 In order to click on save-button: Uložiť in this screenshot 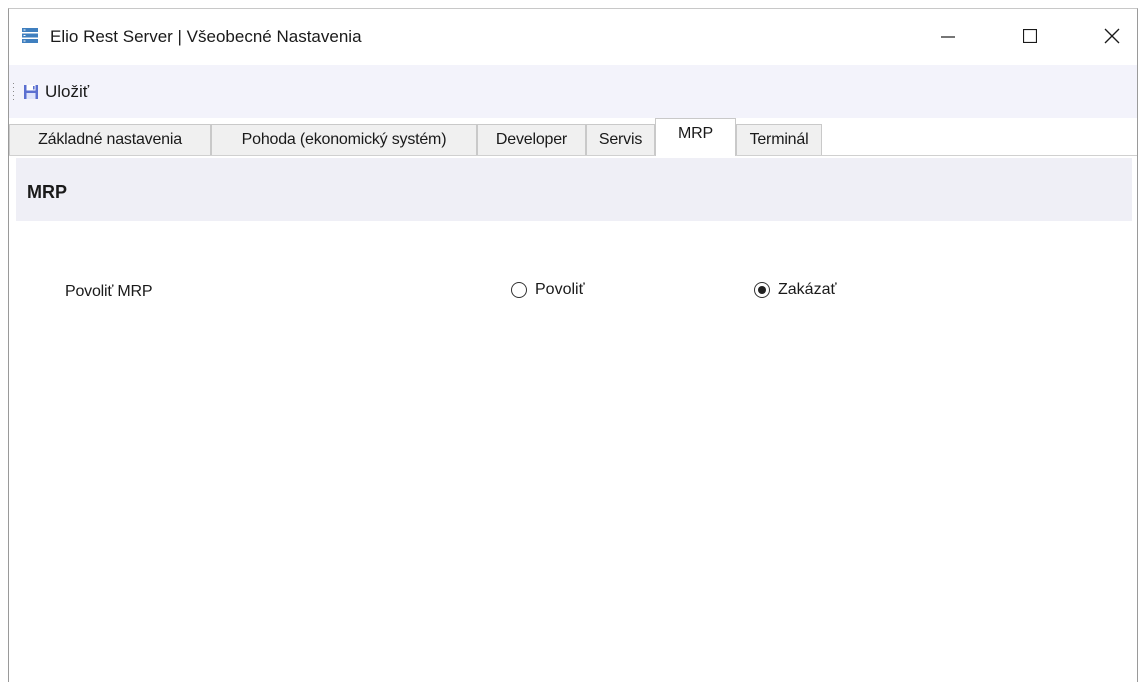, I will do `click(56, 92)`.